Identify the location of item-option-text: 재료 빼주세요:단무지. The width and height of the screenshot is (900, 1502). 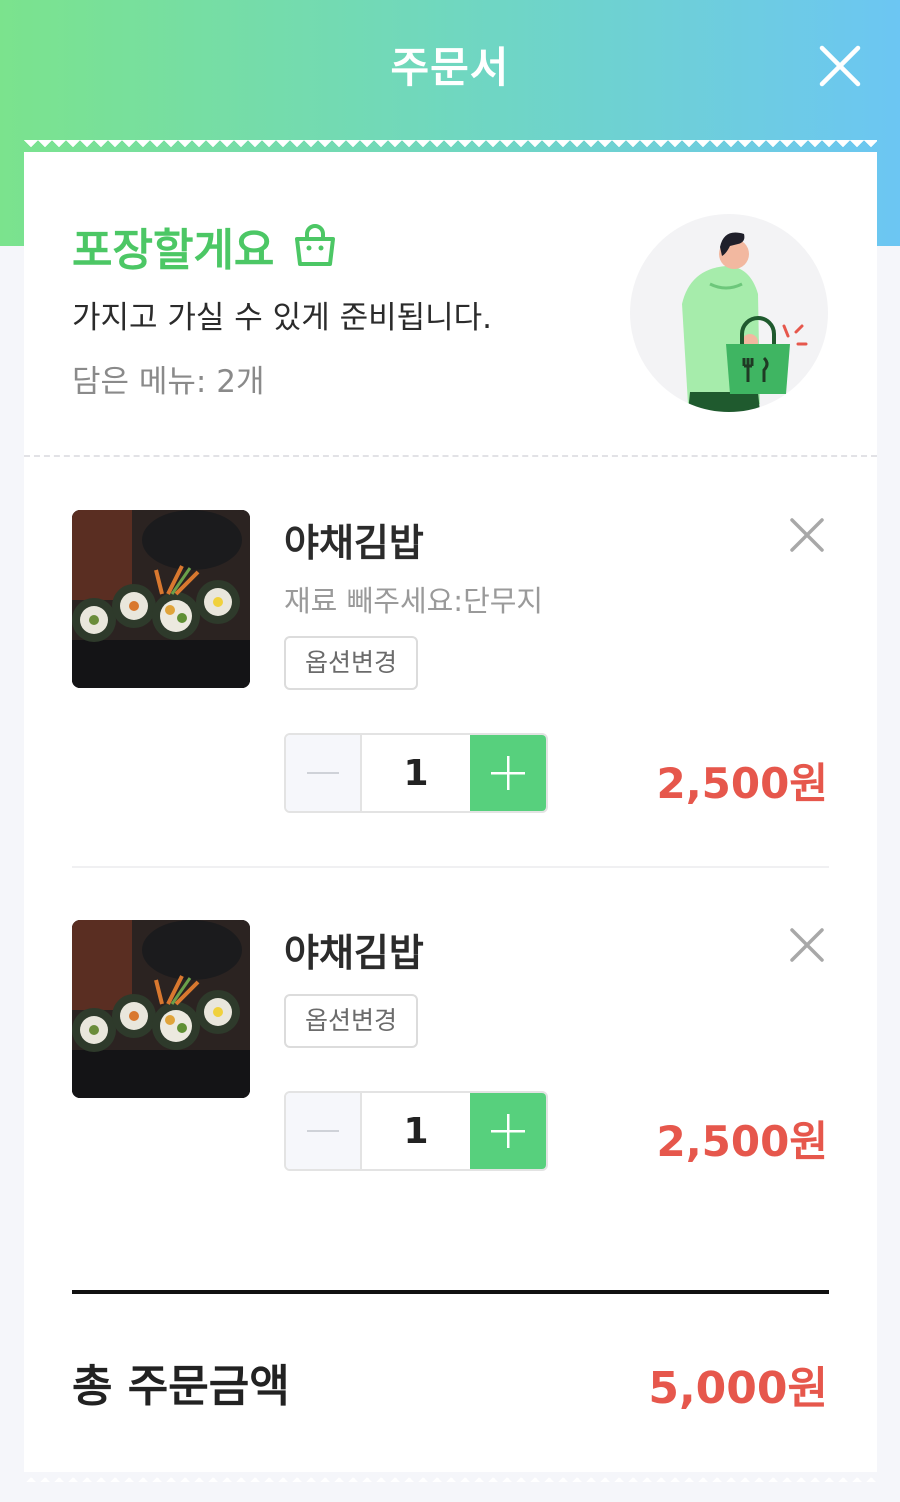
(414, 601).